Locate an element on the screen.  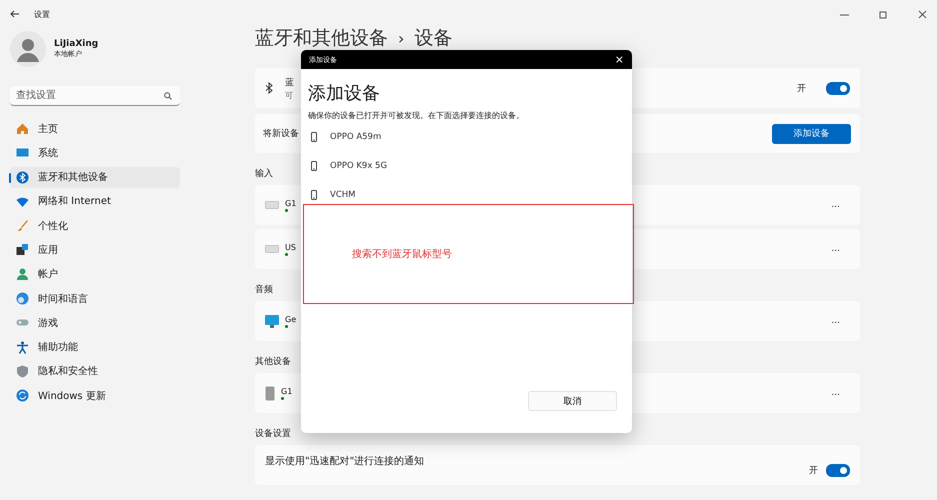
back-arrow-icon is located at coordinates (15, 14).